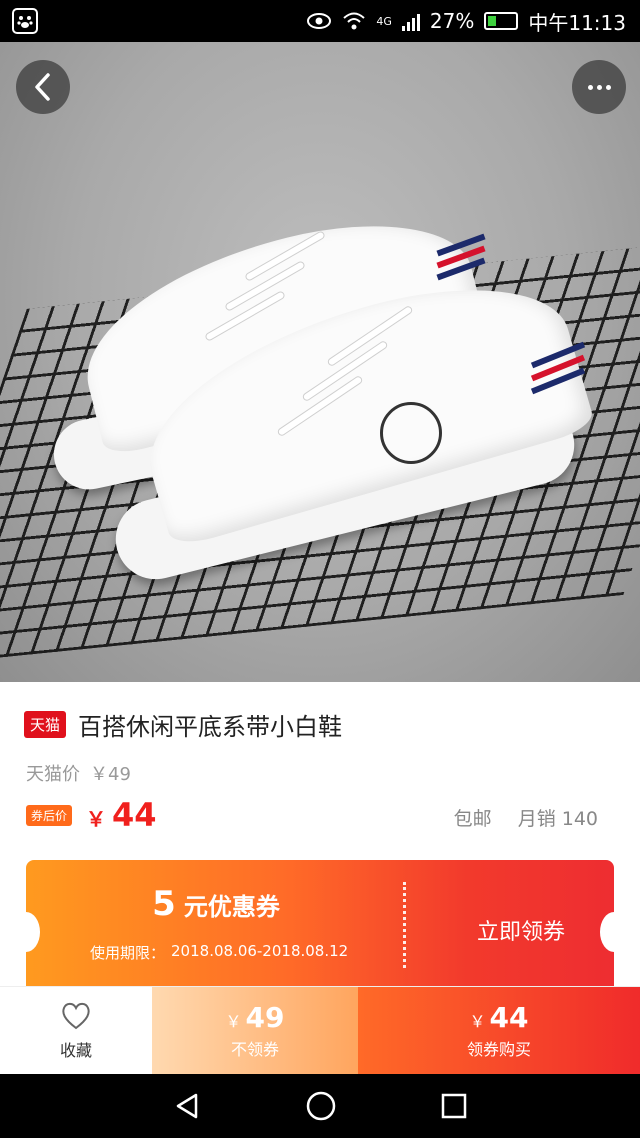  What do you see at coordinates (410, 21) in the screenshot?
I see `signal-icon` at bounding box center [410, 21].